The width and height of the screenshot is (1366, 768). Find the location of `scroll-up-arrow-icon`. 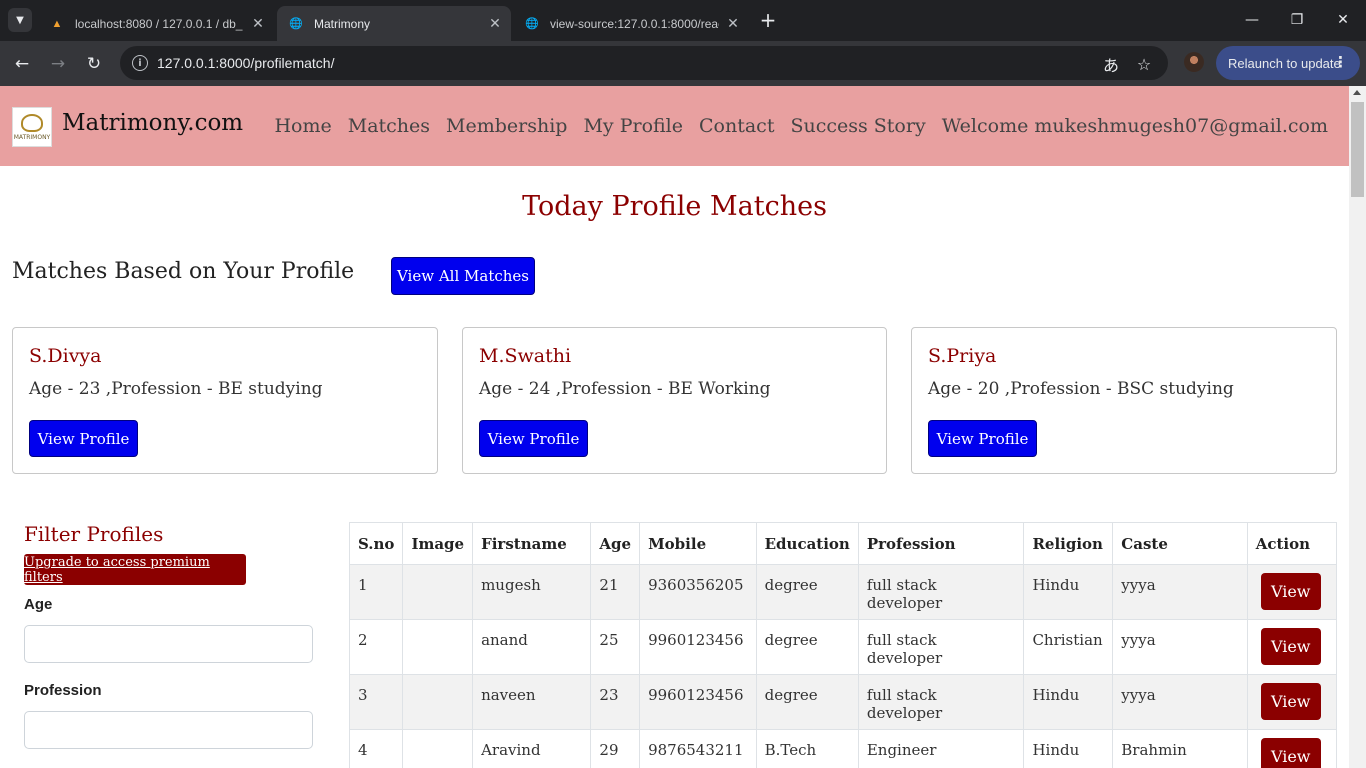

scroll-up-arrow-icon is located at coordinates (1357, 92).